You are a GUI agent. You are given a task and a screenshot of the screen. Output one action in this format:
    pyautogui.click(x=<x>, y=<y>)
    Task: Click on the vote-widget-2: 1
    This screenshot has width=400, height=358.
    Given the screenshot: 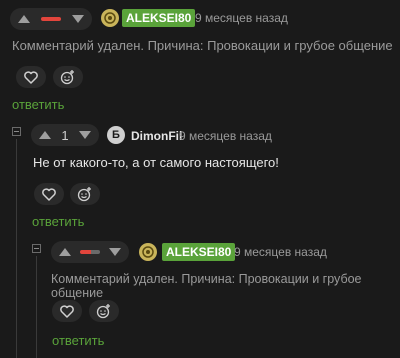 What is the action you would take?
    pyautogui.click(x=65, y=135)
    